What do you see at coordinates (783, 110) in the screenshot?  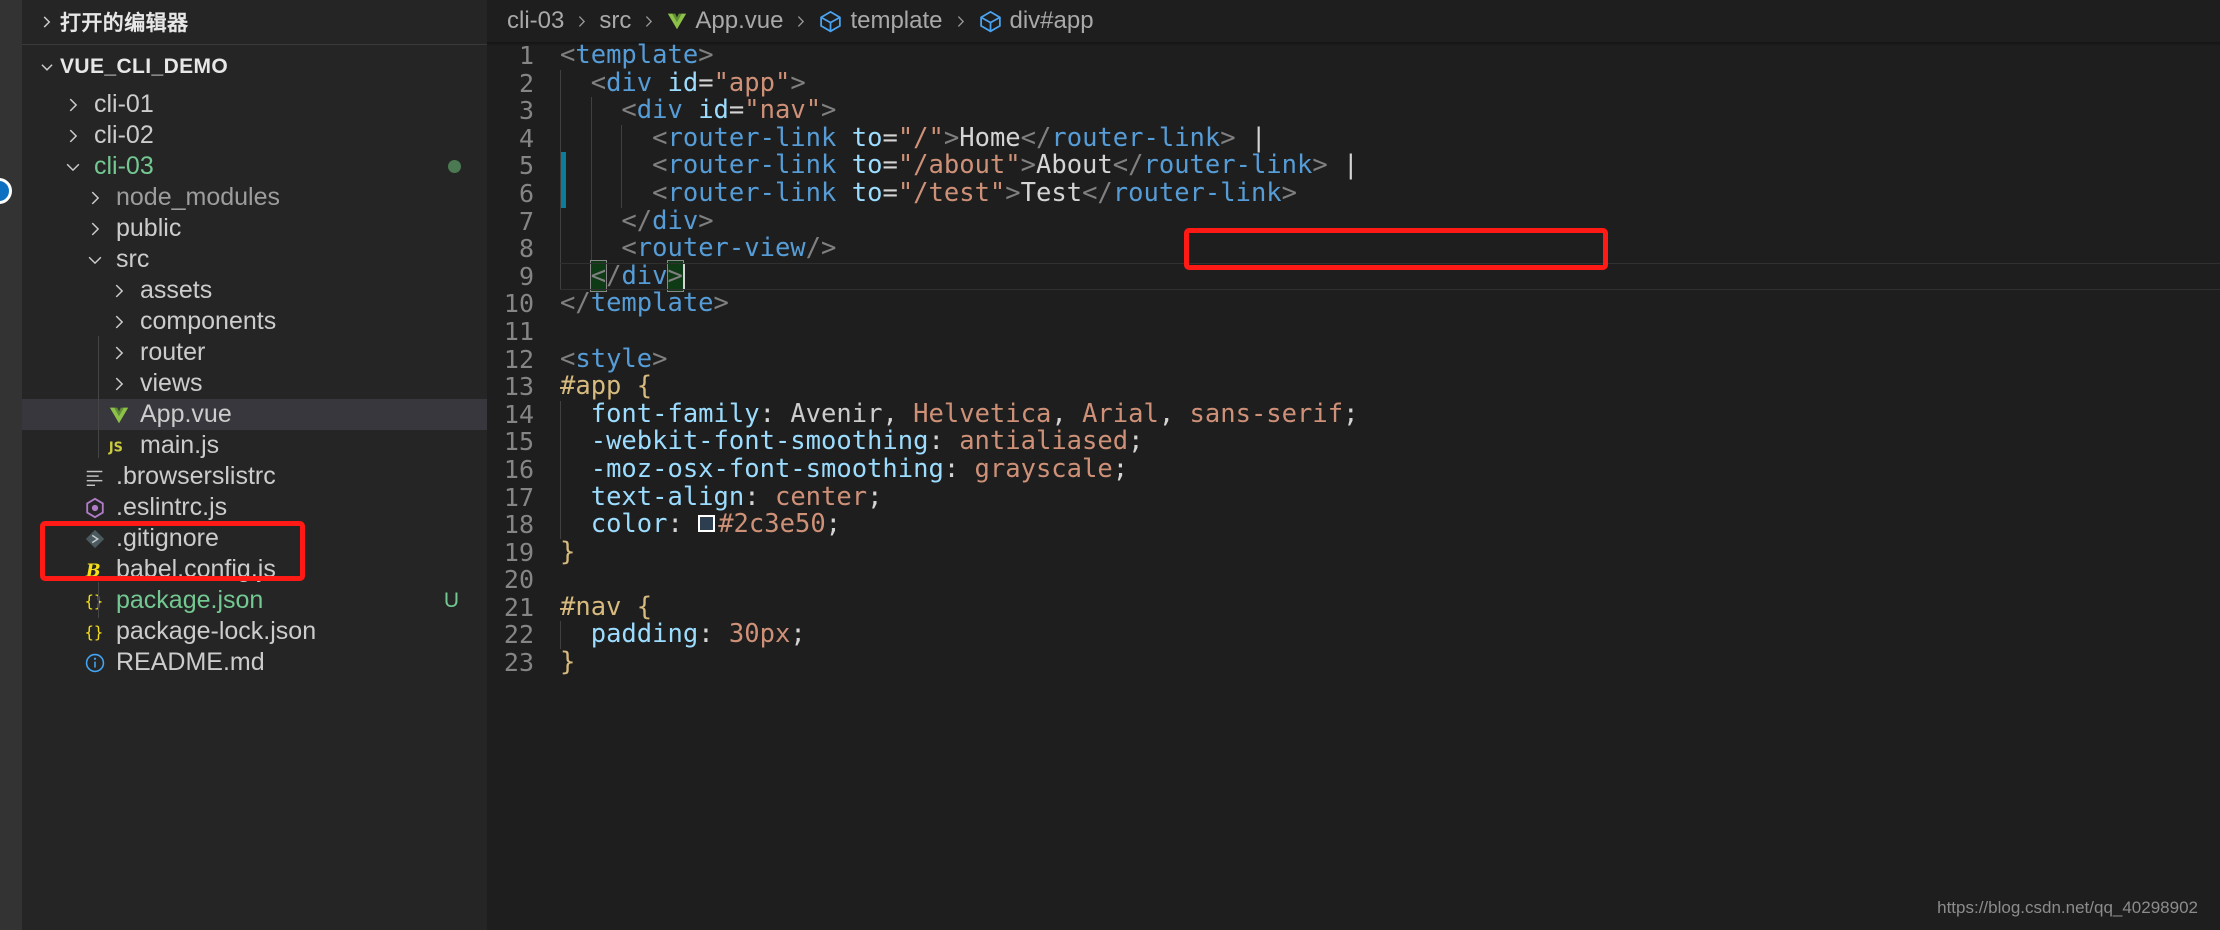 I see `code-token: "nav"` at bounding box center [783, 110].